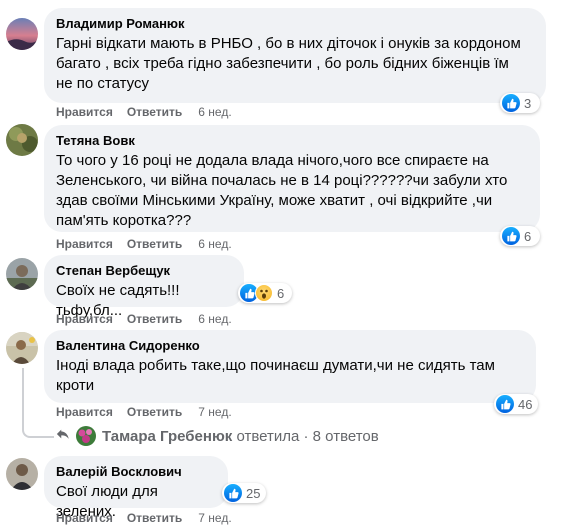  Describe the element at coordinates (136, 488) in the screenshot. I see `comment-bubble: Валерій Восклович Свої люди для зелених.` at that location.